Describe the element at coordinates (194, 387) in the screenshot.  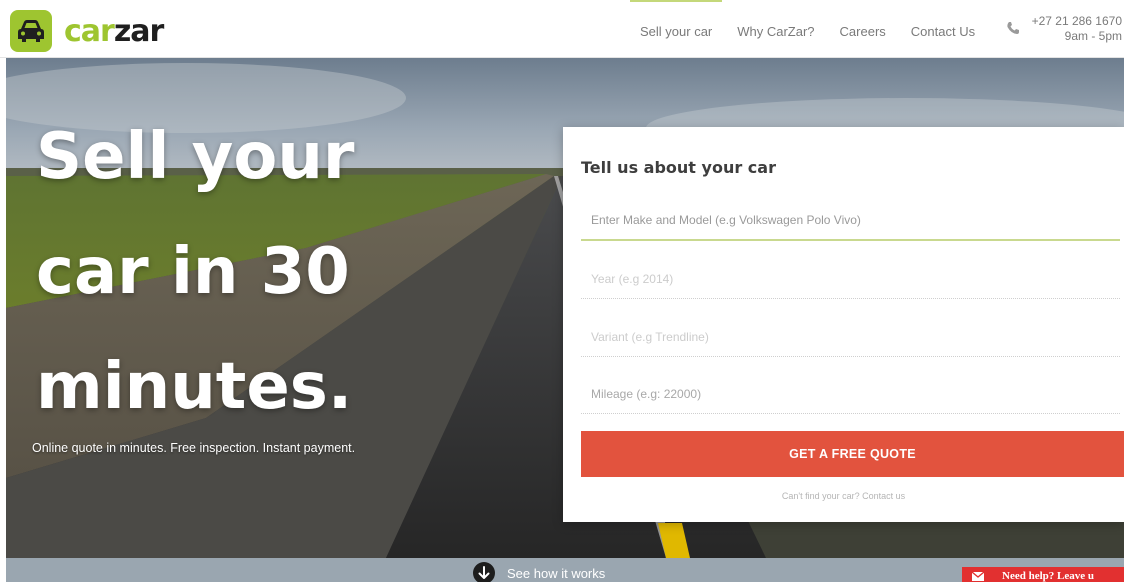
I see `hero-headline-line-3: minutes.` at that location.